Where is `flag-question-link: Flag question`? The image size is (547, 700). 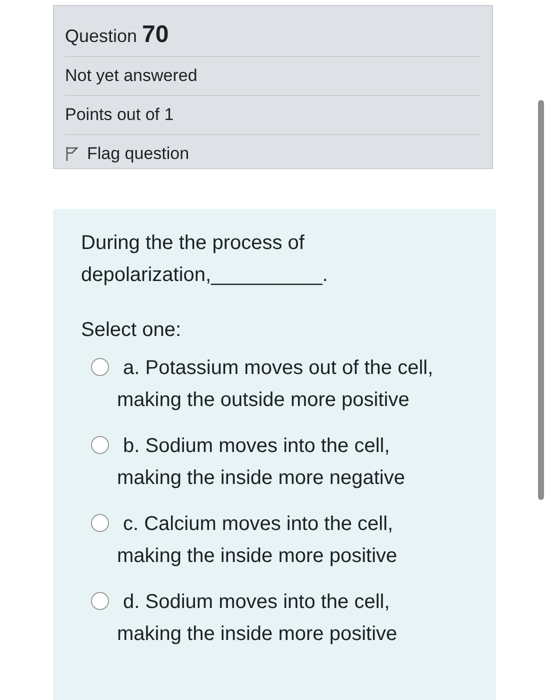 flag-question-link: Flag question is located at coordinates (127, 154).